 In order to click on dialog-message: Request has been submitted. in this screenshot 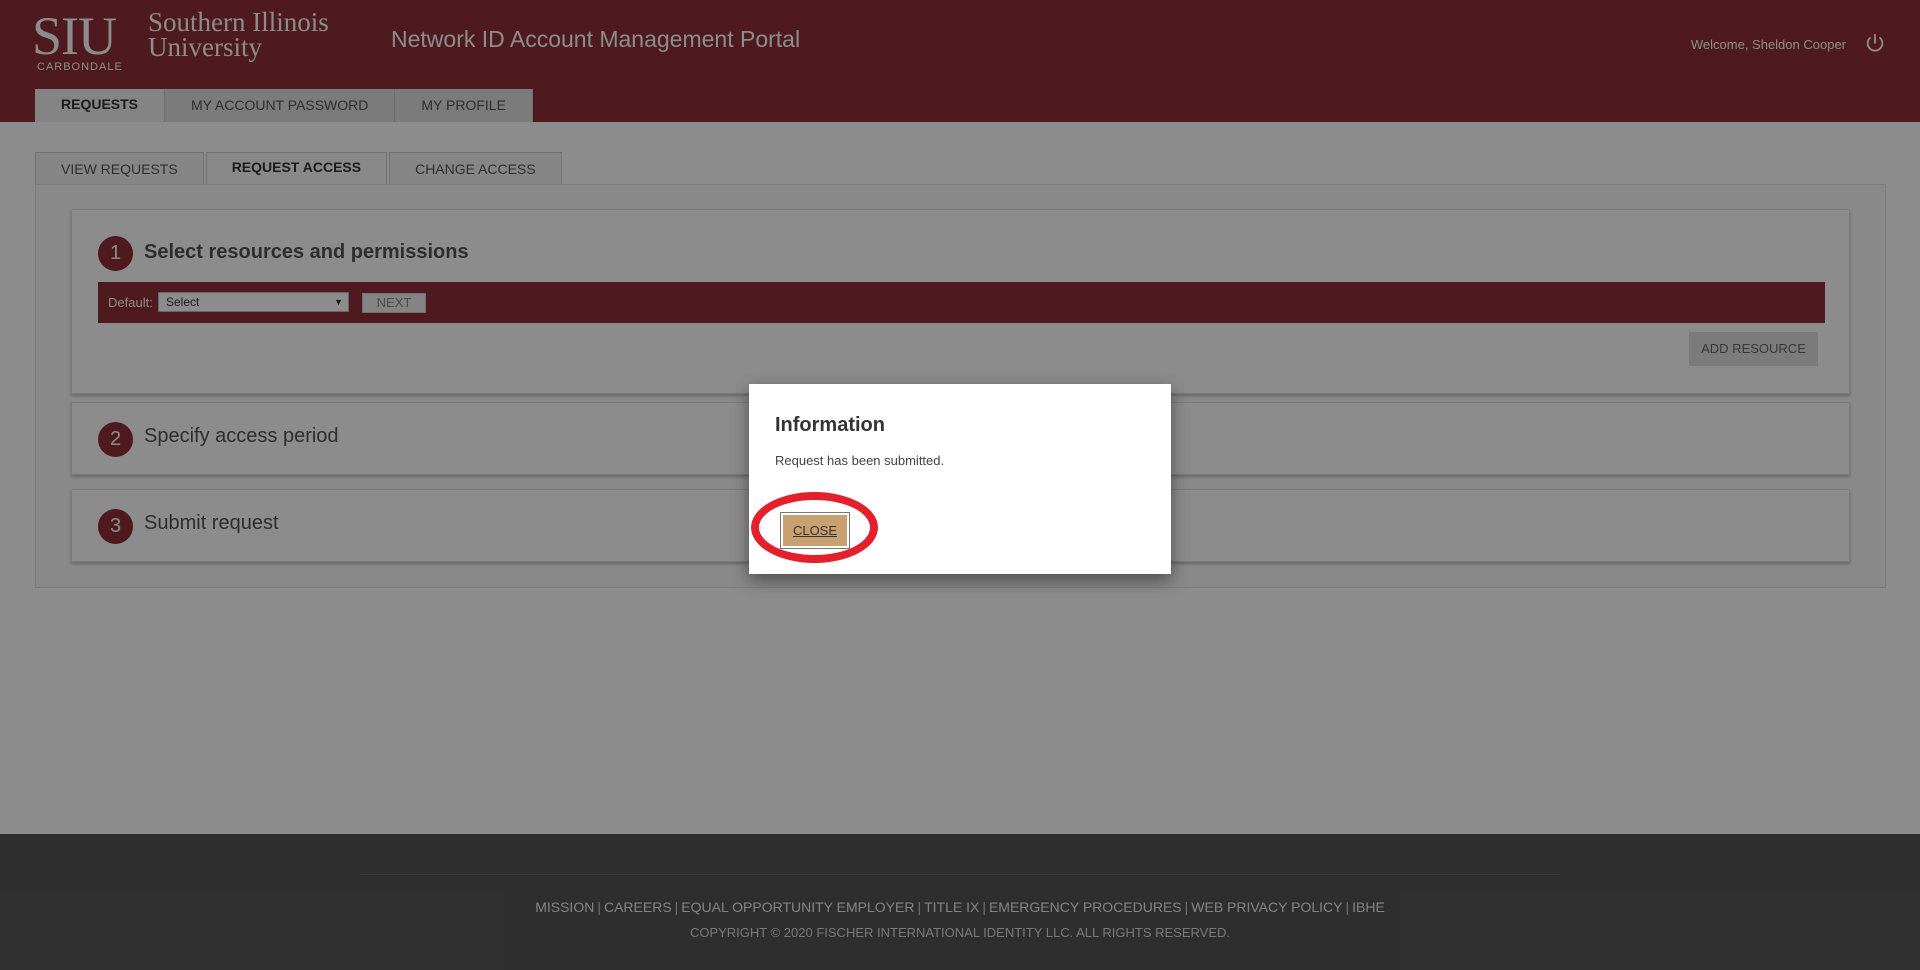, I will do `click(860, 460)`.